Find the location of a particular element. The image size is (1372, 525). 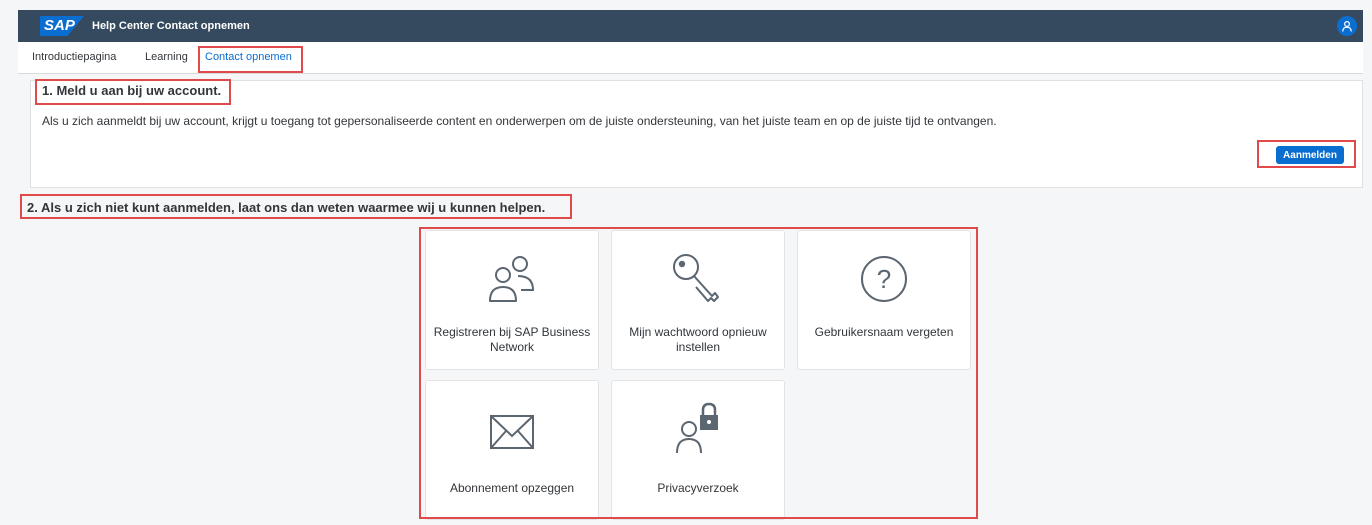

user-avatar is located at coordinates (1347, 26).